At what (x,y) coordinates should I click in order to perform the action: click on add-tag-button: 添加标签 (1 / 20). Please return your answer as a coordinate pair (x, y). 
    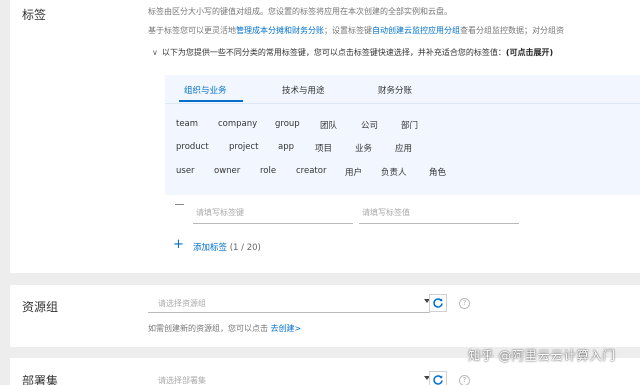
    Looking at the image, I should click on (227, 247).